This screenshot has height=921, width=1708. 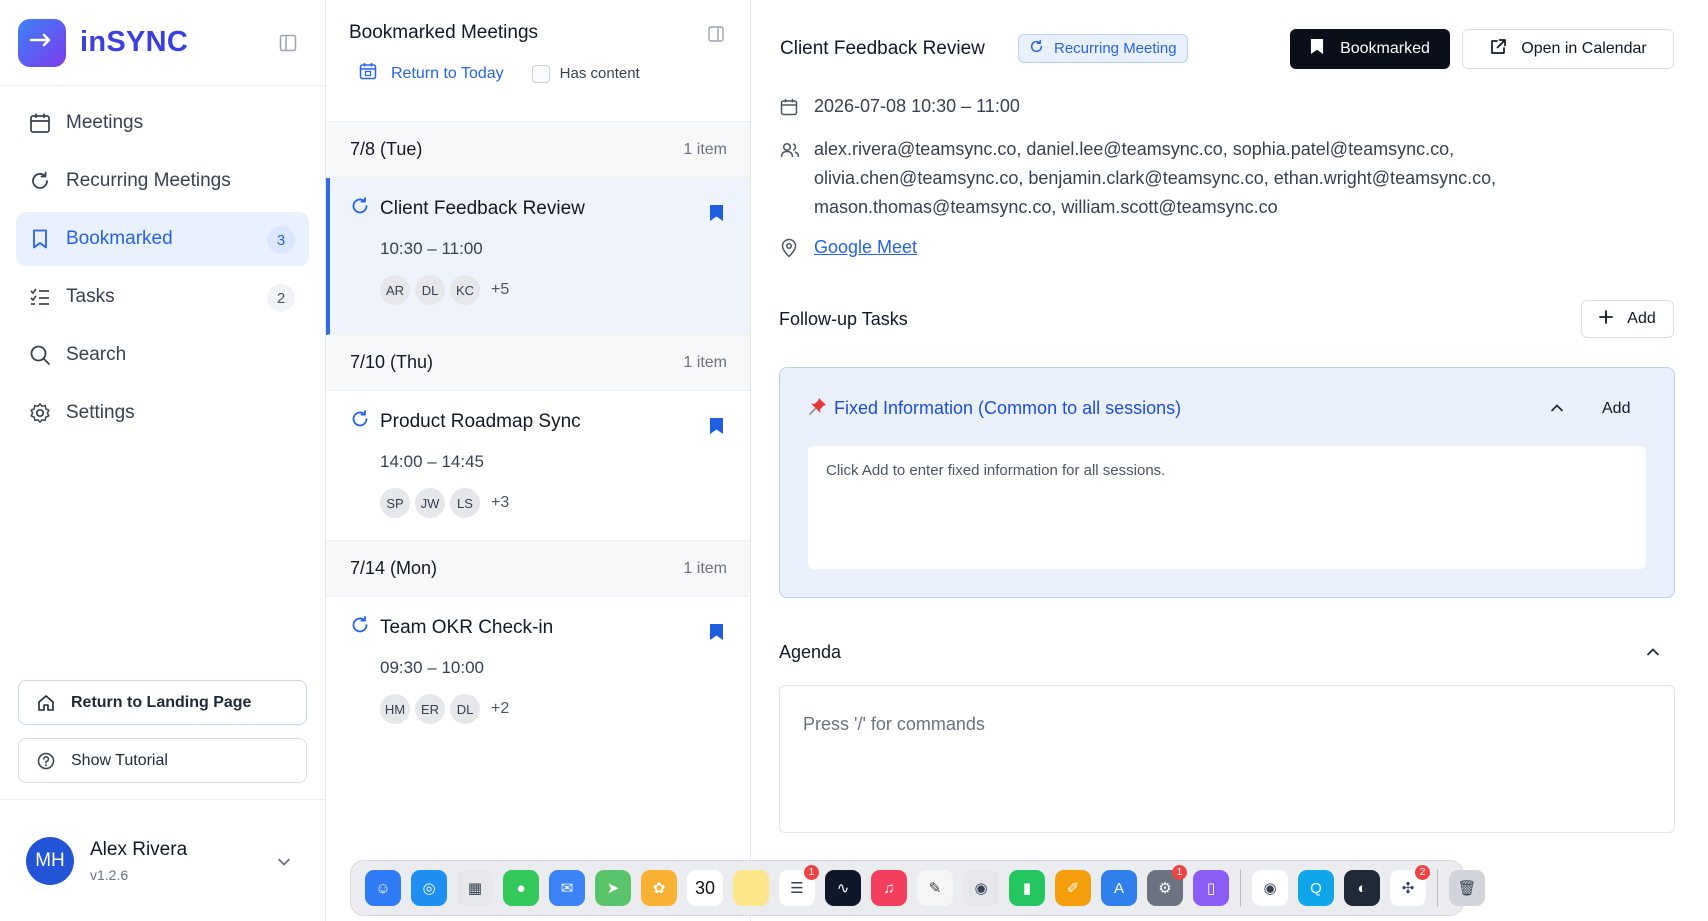 What do you see at coordinates (383, 888) in the screenshot?
I see `finder-icon: ☺` at bounding box center [383, 888].